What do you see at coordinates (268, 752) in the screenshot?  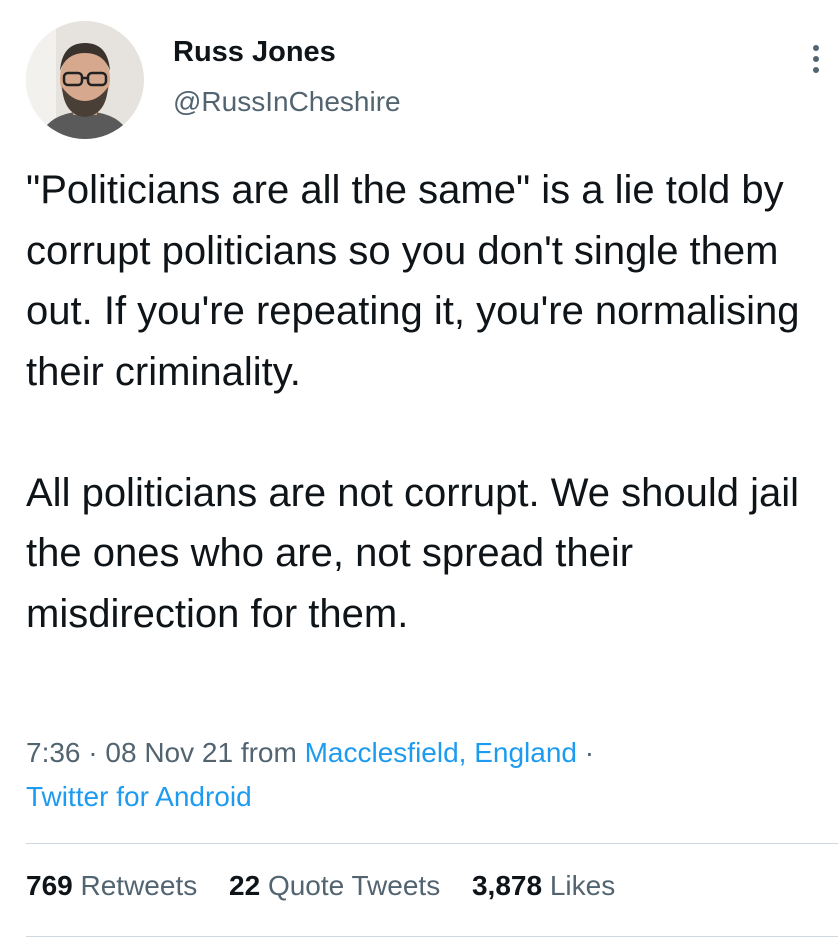 I see `from-label: from` at bounding box center [268, 752].